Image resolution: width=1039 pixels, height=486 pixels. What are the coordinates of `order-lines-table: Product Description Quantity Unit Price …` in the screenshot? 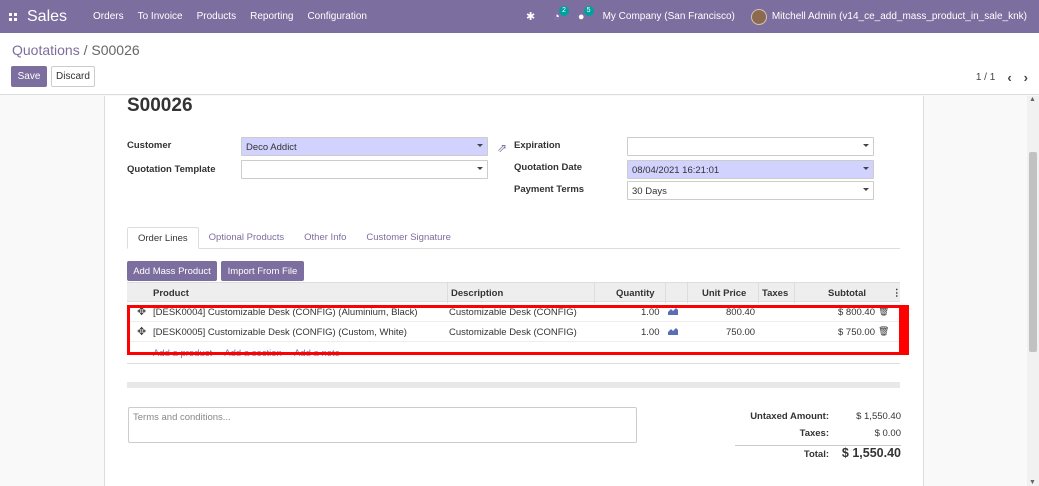 It's located at (514, 312).